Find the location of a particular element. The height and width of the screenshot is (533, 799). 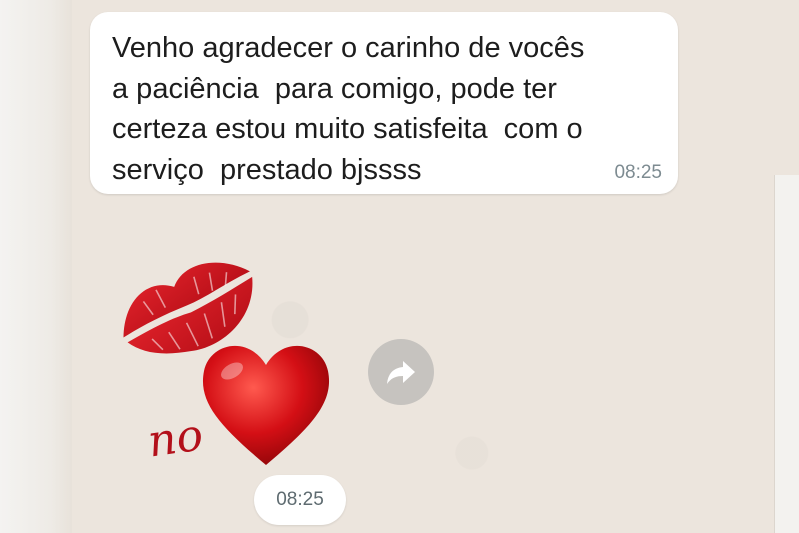

sticker-timestamp: 08:25 is located at coordinates (300, 500).